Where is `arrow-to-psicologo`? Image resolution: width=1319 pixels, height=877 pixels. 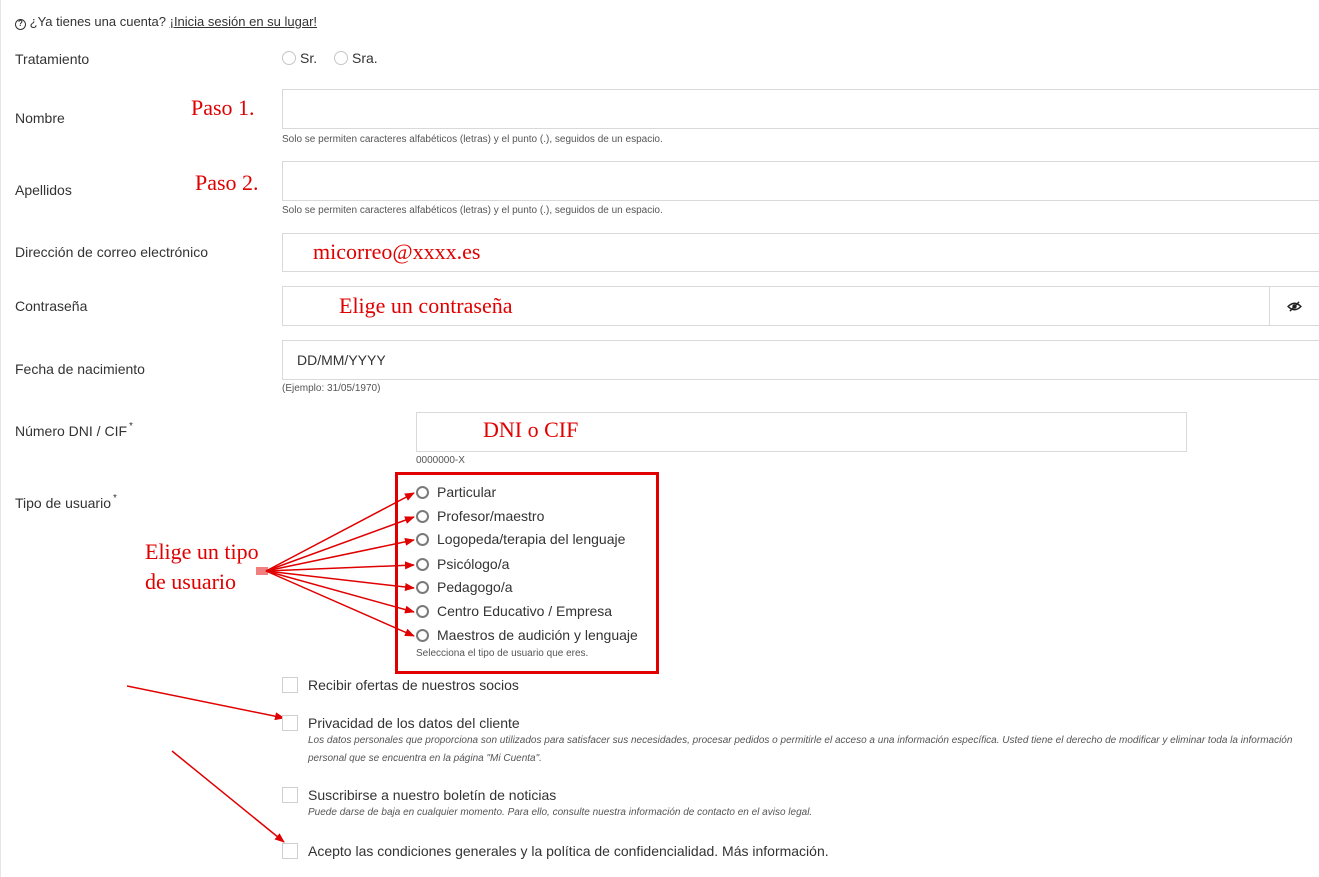
arrow-to-psicologo is located at coordinates (340, 566).